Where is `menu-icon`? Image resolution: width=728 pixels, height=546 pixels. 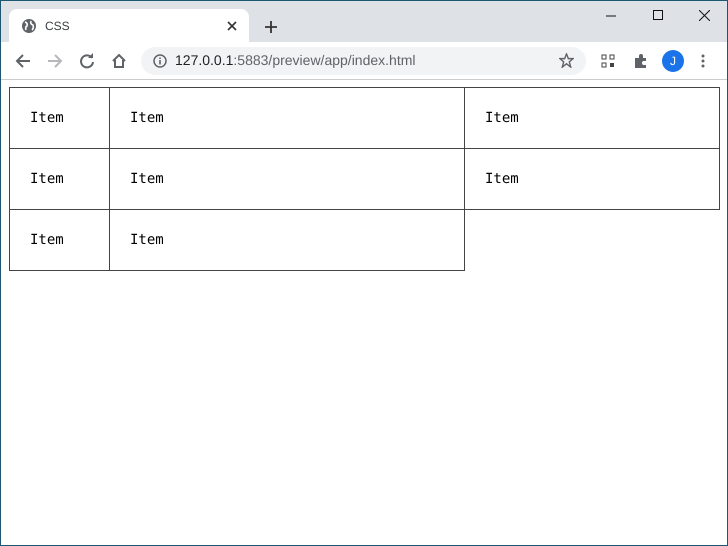
menu-icon is located at coordinates (703, 61).